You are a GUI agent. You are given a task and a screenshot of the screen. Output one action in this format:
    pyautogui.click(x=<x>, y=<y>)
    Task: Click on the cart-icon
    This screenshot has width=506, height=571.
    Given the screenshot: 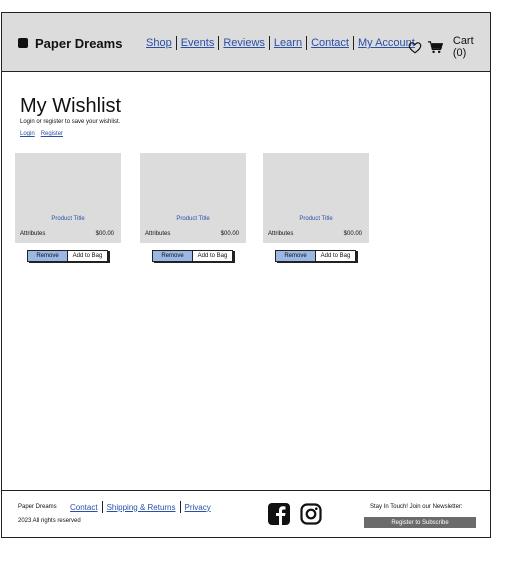 What is the action you would take?
    pyautogui.click(x=435, y=47)
    